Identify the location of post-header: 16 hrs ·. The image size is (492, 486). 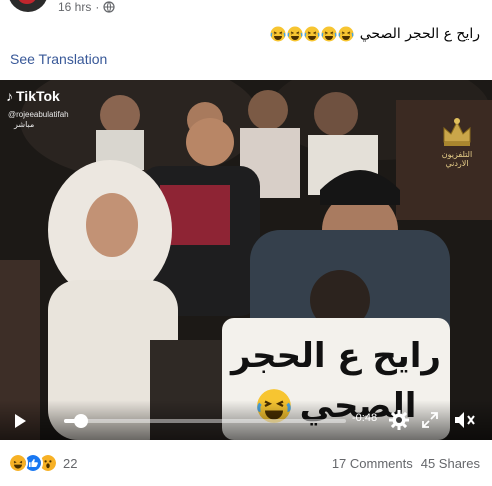
(246, 8).